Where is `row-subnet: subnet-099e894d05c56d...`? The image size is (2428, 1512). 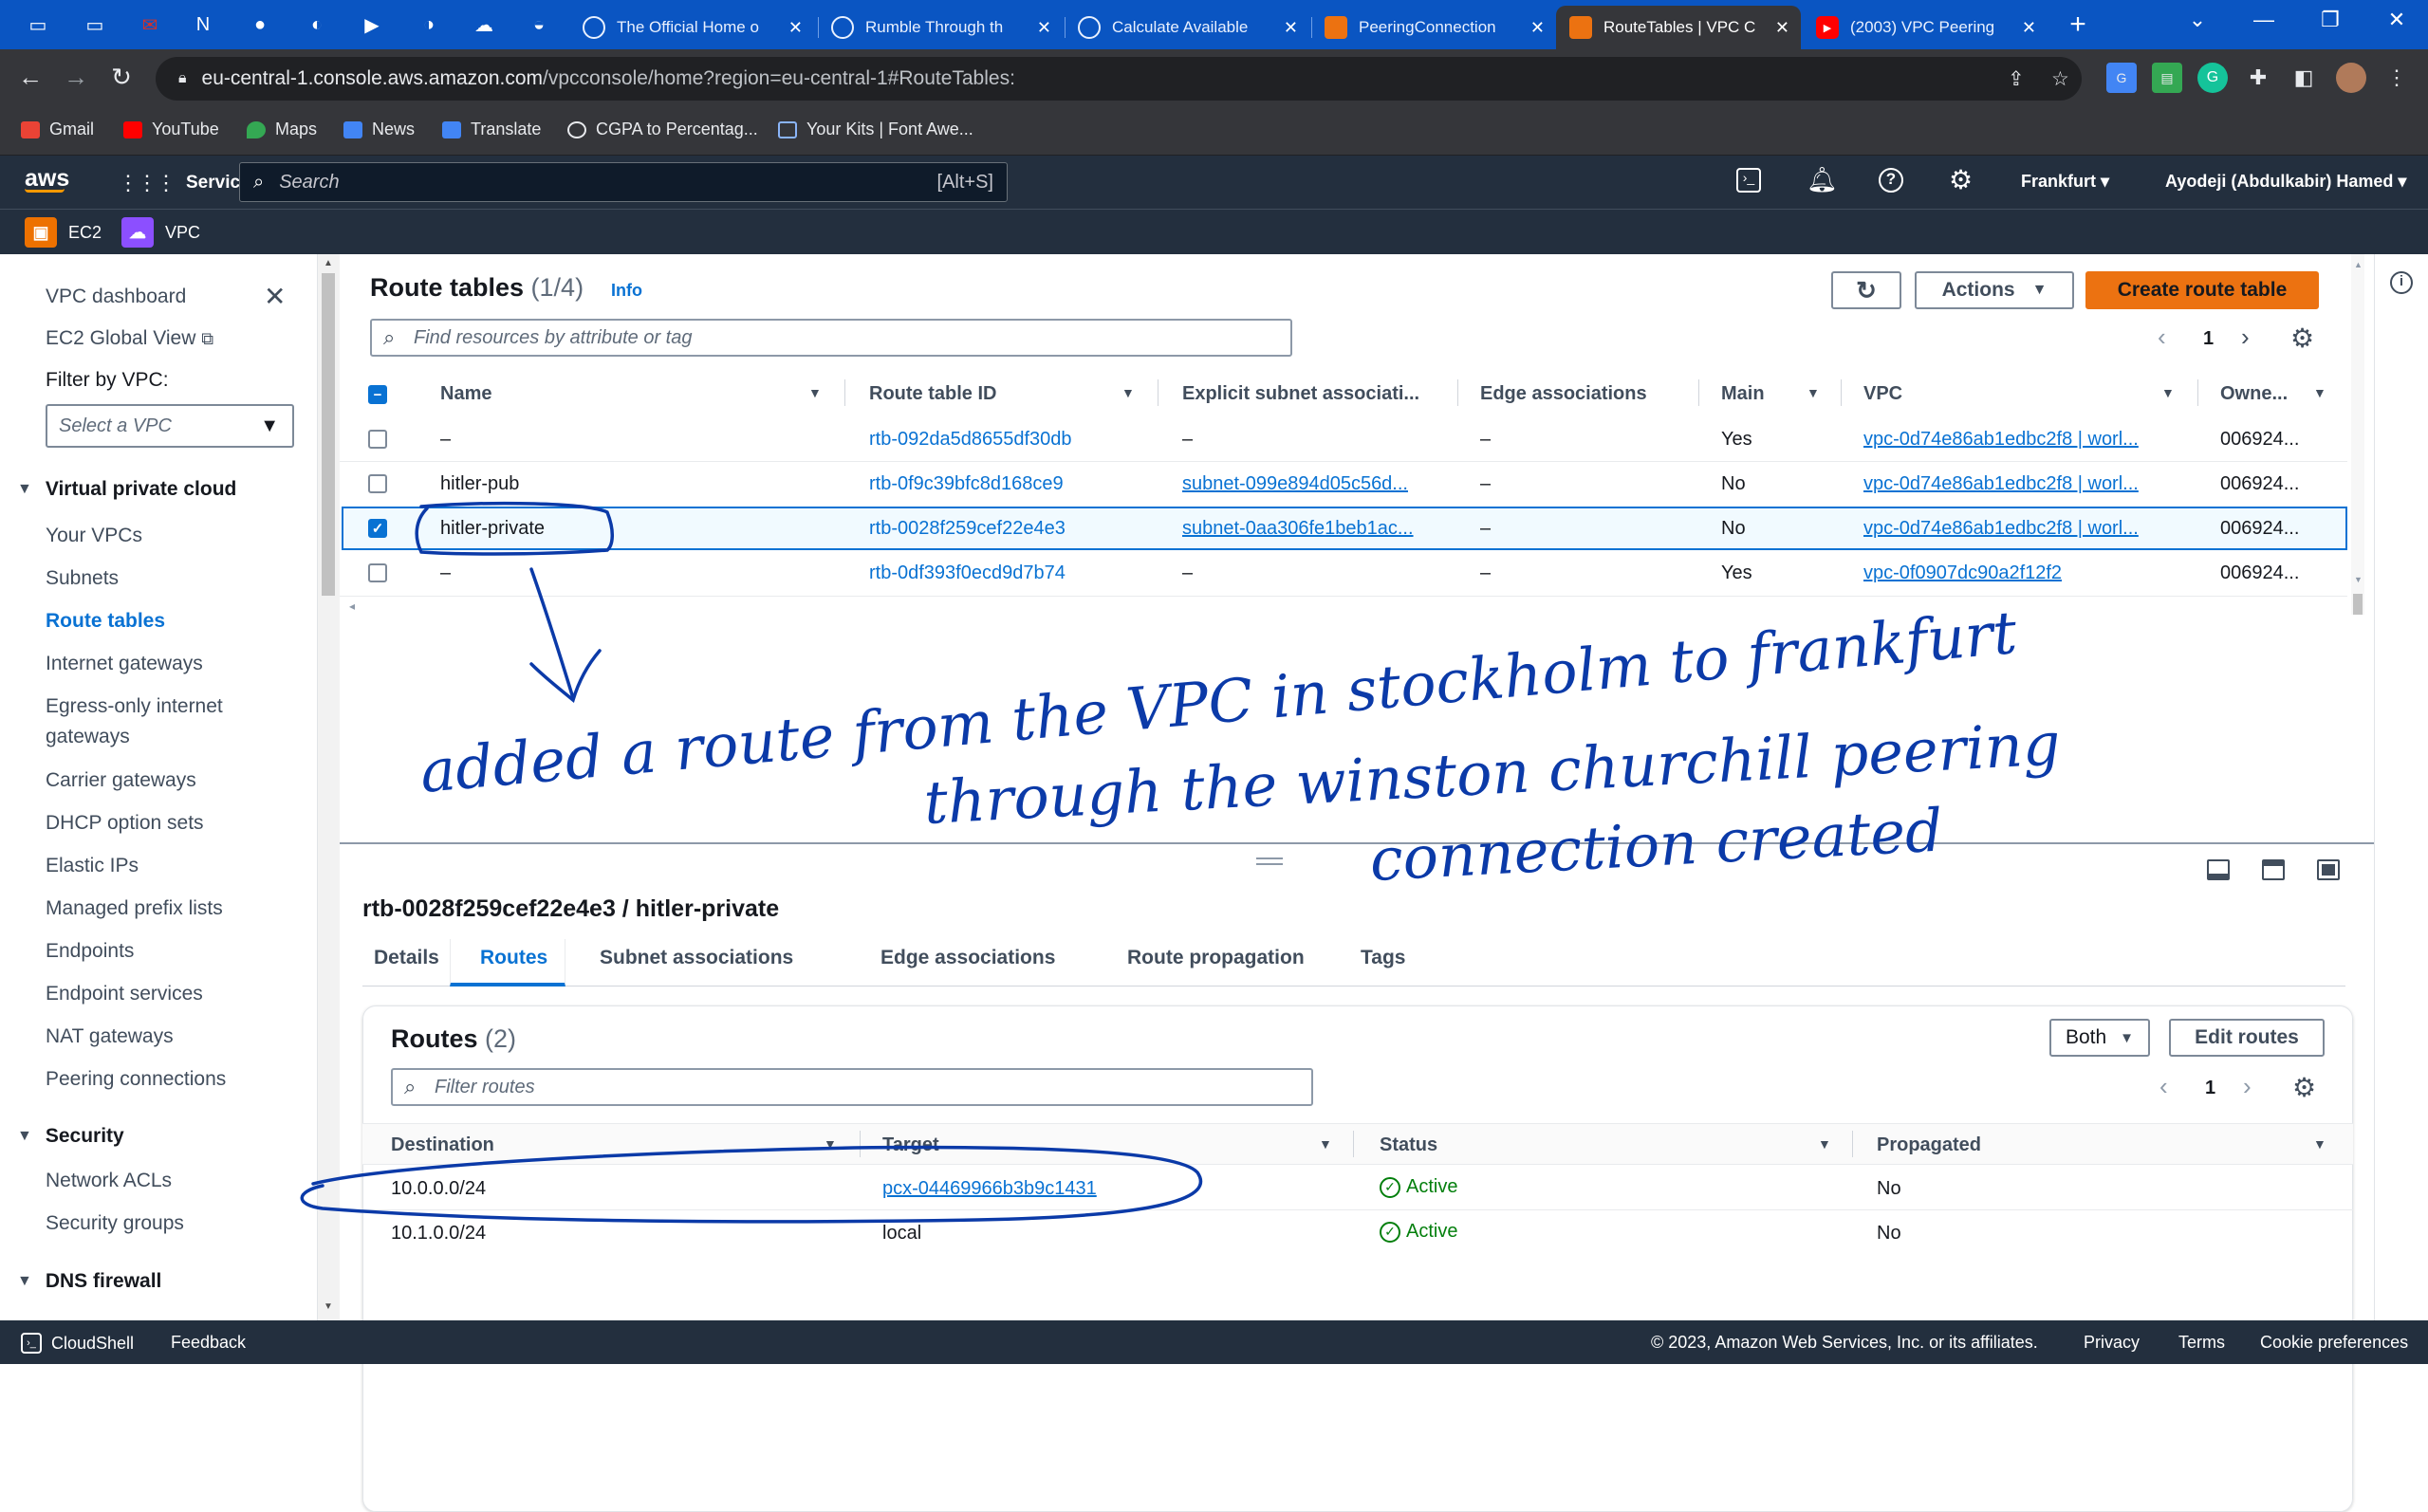
row-subnet: subnet-099e894d05c56d... is located at coordinates (1295, 484).